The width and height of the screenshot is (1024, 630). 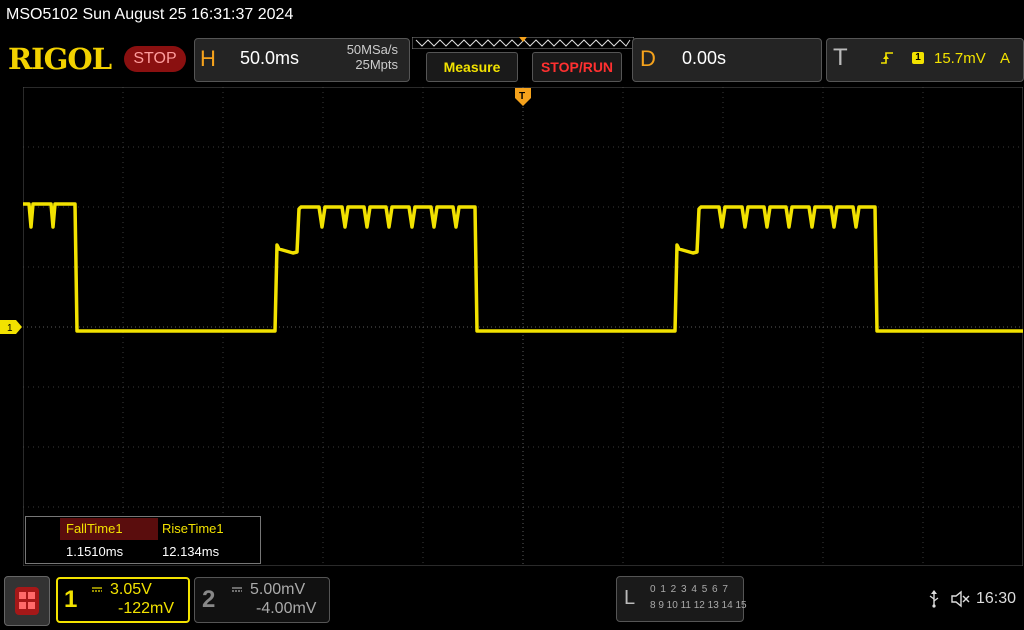 What do you see at coordinates (1005, 58) in the screenshot?
I see `trigger-mode: A` at bounding box center [1005, 58].